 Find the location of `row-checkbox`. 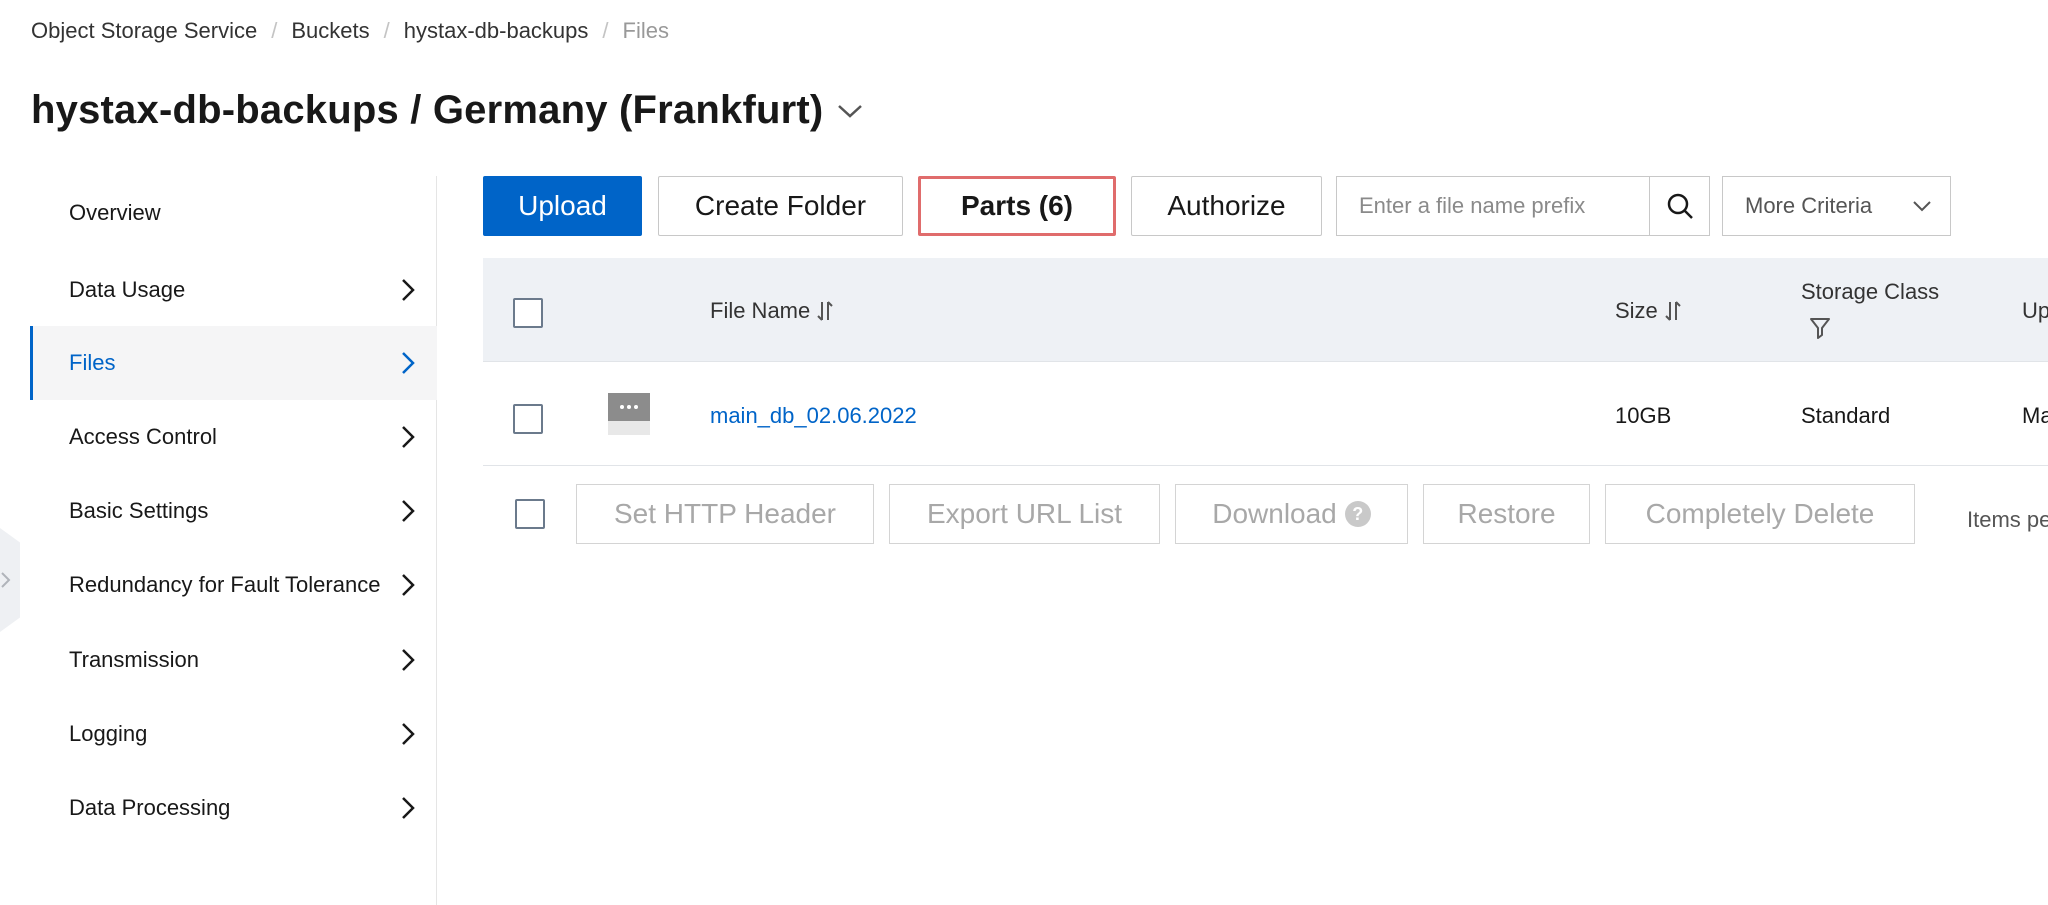

row-checkbox is located at coordinates (528, 419).